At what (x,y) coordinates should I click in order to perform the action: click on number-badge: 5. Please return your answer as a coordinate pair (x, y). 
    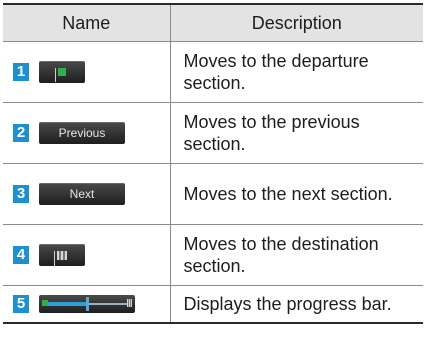
    Looking at the image, I should click on (21, 304).